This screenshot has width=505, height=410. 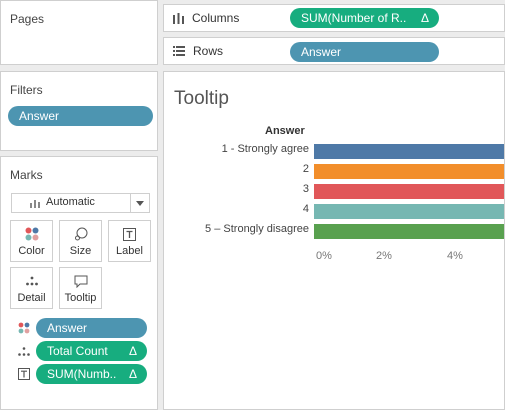 I want to click on filter-pill-answer: Answer, so click(x=80, y=116).